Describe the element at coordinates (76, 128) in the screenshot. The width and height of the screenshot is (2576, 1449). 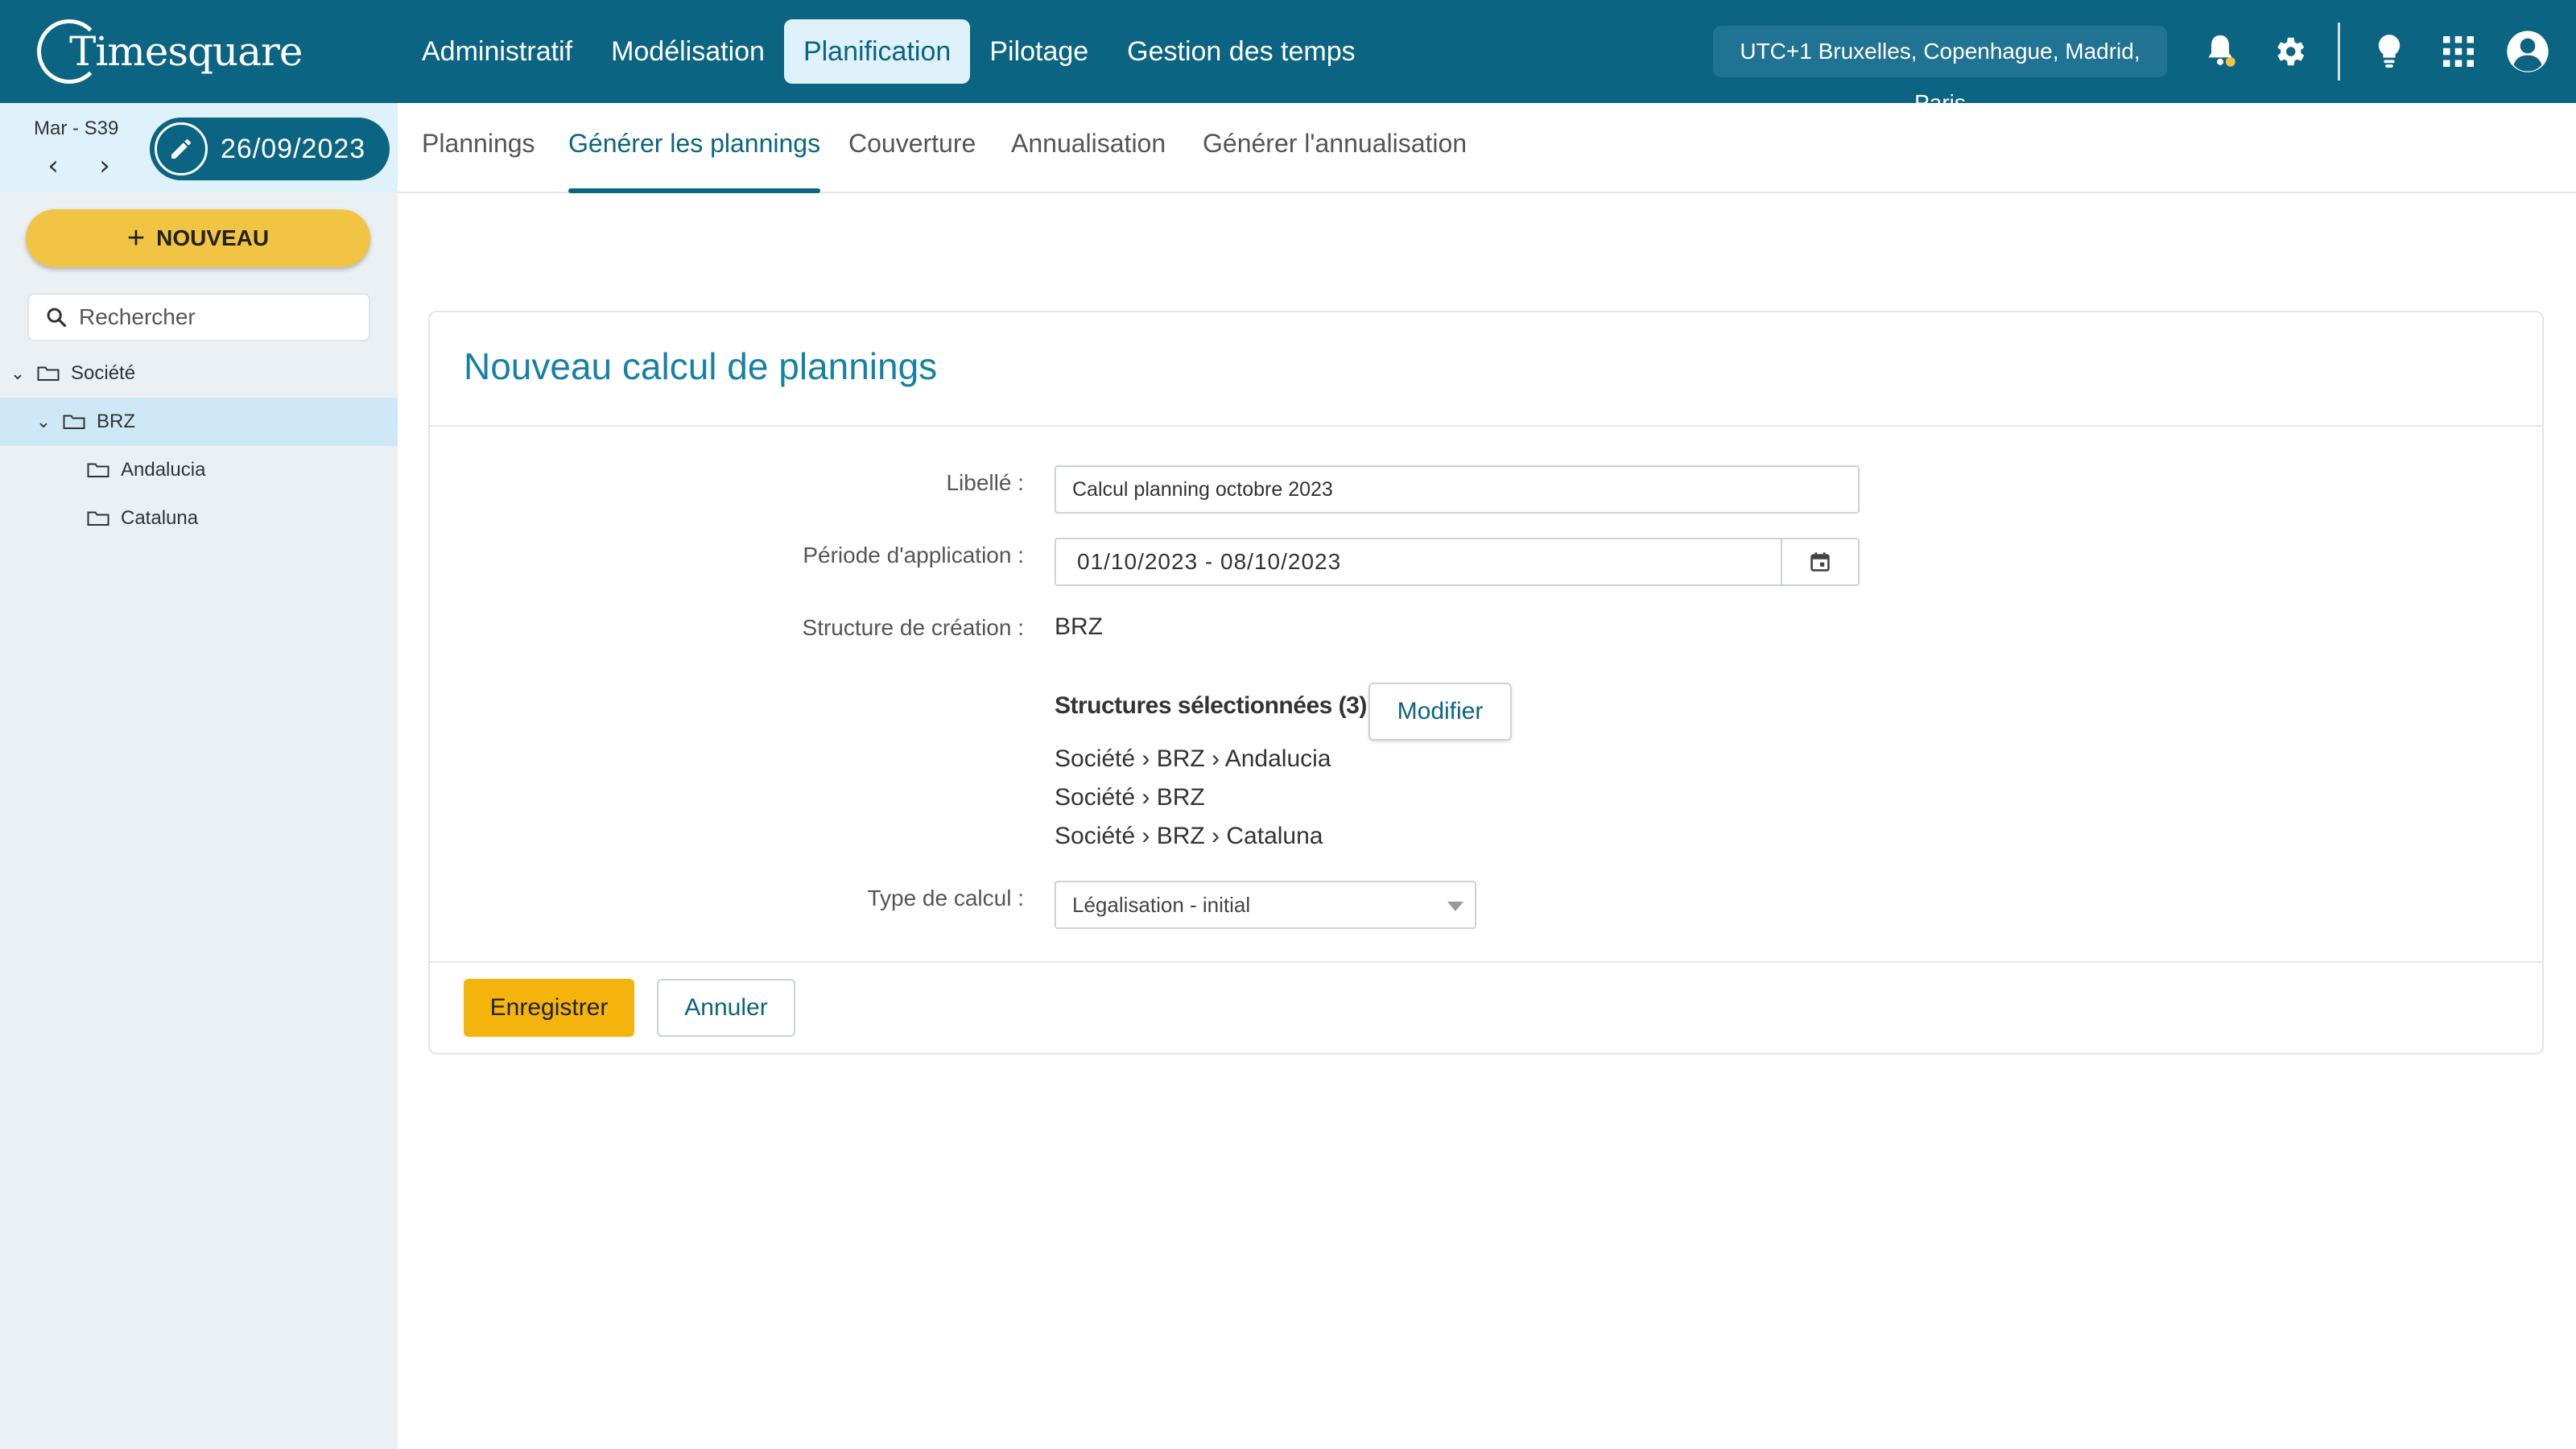
I see `week-label: Mar - S39` at that location.